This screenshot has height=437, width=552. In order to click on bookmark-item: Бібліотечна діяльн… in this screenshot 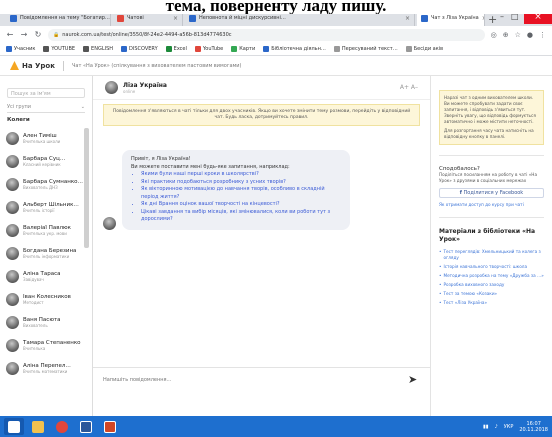, I will do `click(294, 49)`.